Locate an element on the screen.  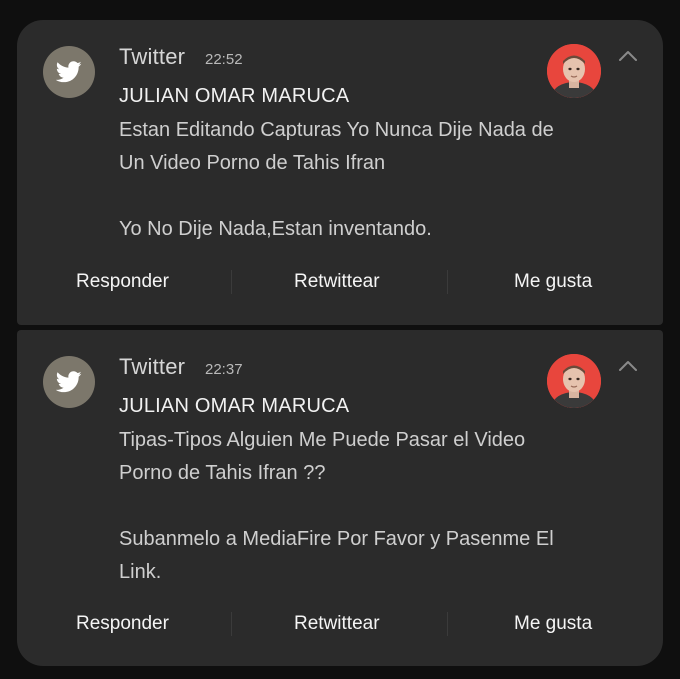
notification-time: 22:52 is located at coordinates (224, 59).